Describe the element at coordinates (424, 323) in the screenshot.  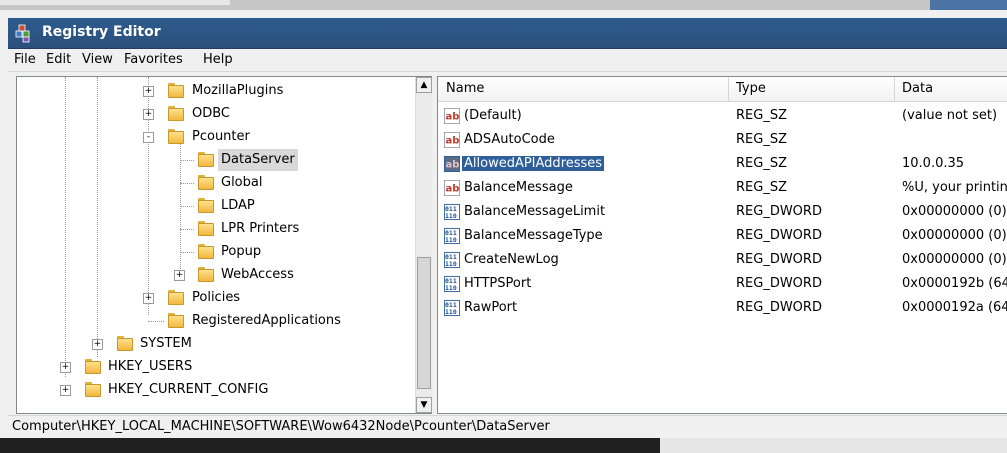
I see `scrollbar-thumb` at that location.